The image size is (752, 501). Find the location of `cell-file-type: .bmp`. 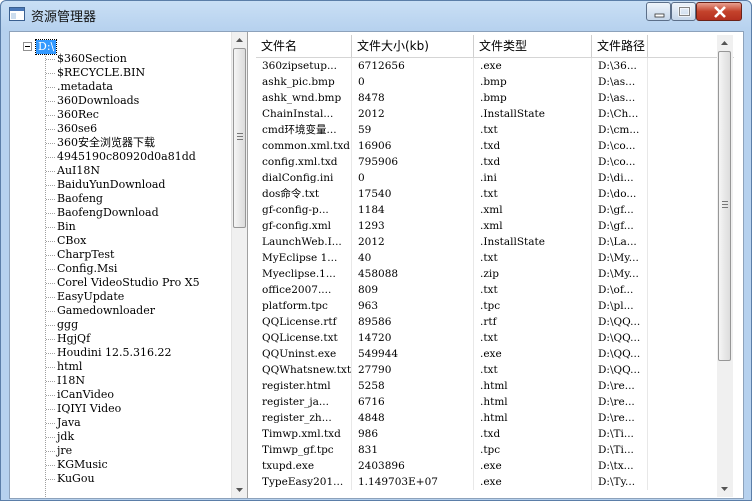

cell-file-type: .bmp is located at coordinates (533, 98).